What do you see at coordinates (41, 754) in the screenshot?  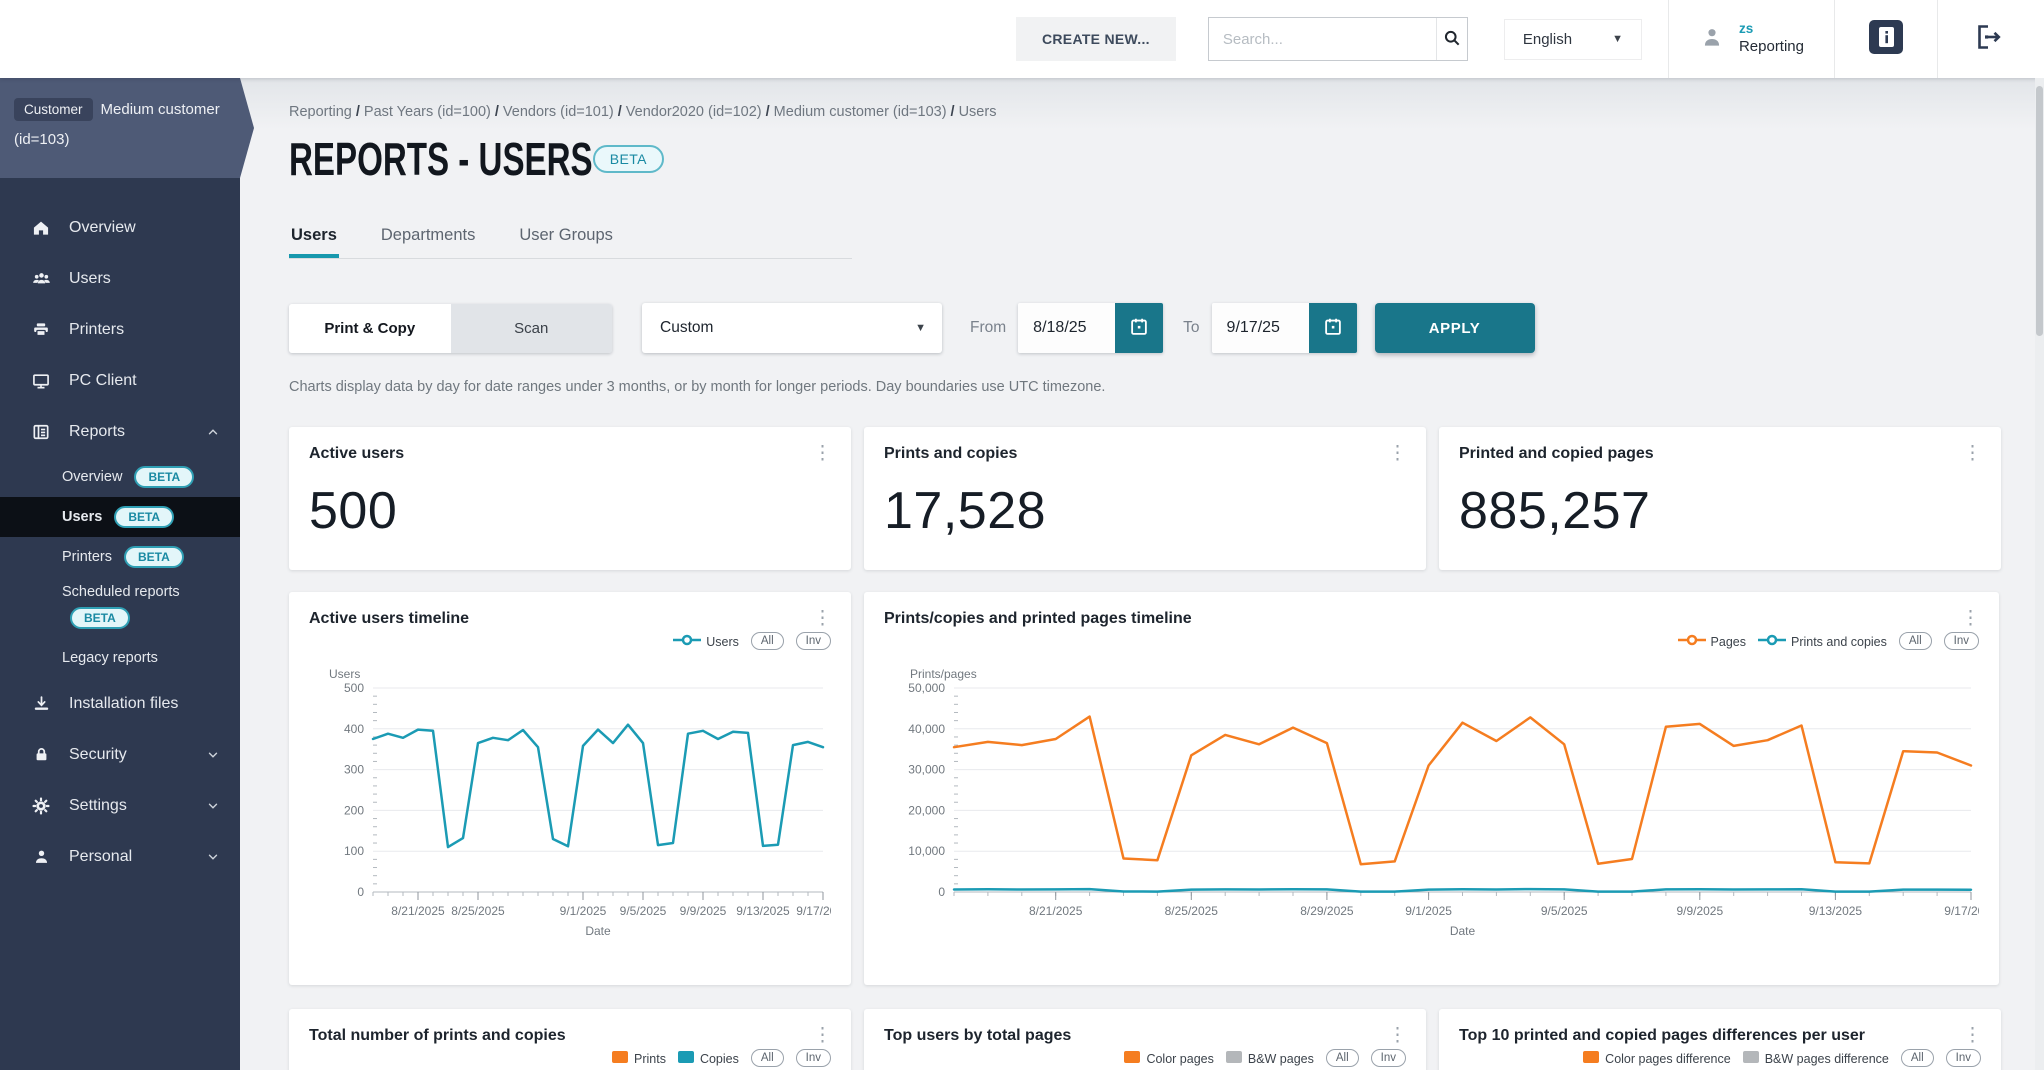 I see `lock-icon` at bounding box center [41, 754].